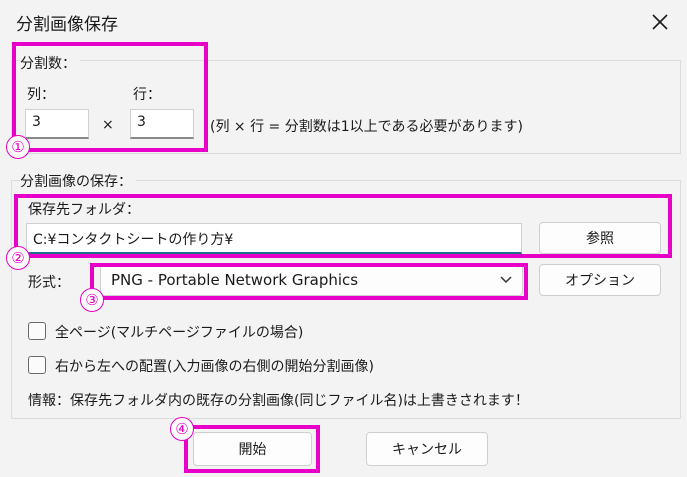  What do you see at coordinates (278, 401) in the screenshot?
I see `overwrite-info: 情報：保存先フォルダ内の既存の分割画像(同じファイル名)は上書きされます！` at bounding box center [278, 401].